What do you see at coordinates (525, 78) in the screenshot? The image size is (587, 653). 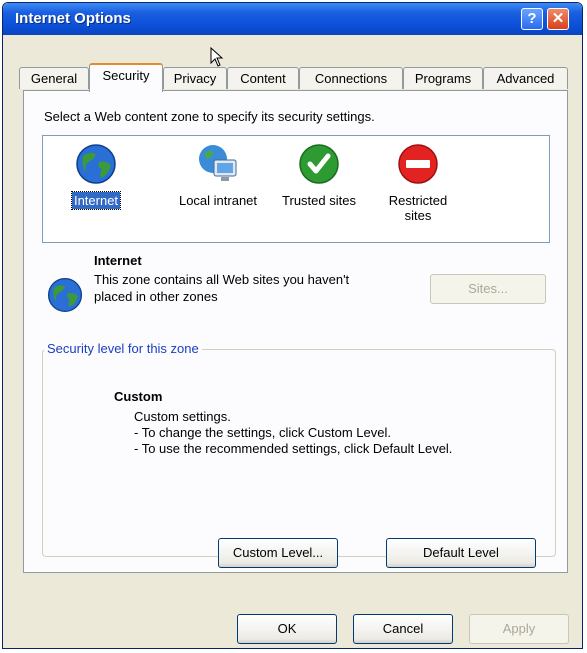 I see `tab-advanced: Advanced` at bounding box center [525, 78].